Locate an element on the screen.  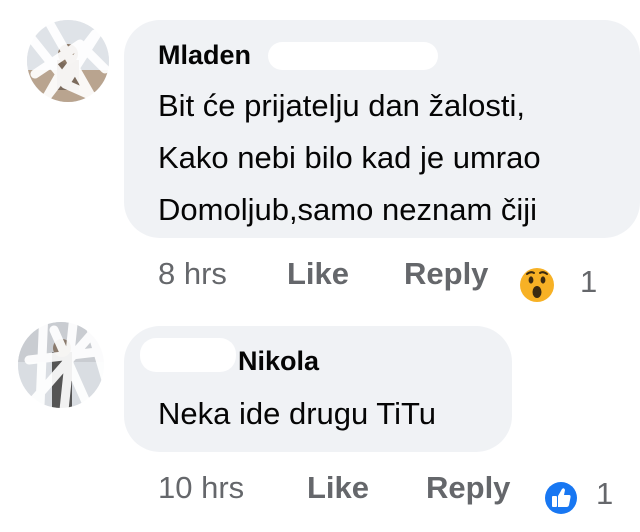
comment-text-line: Neka ide drugu TiTu is located at coordinates (297, 413).